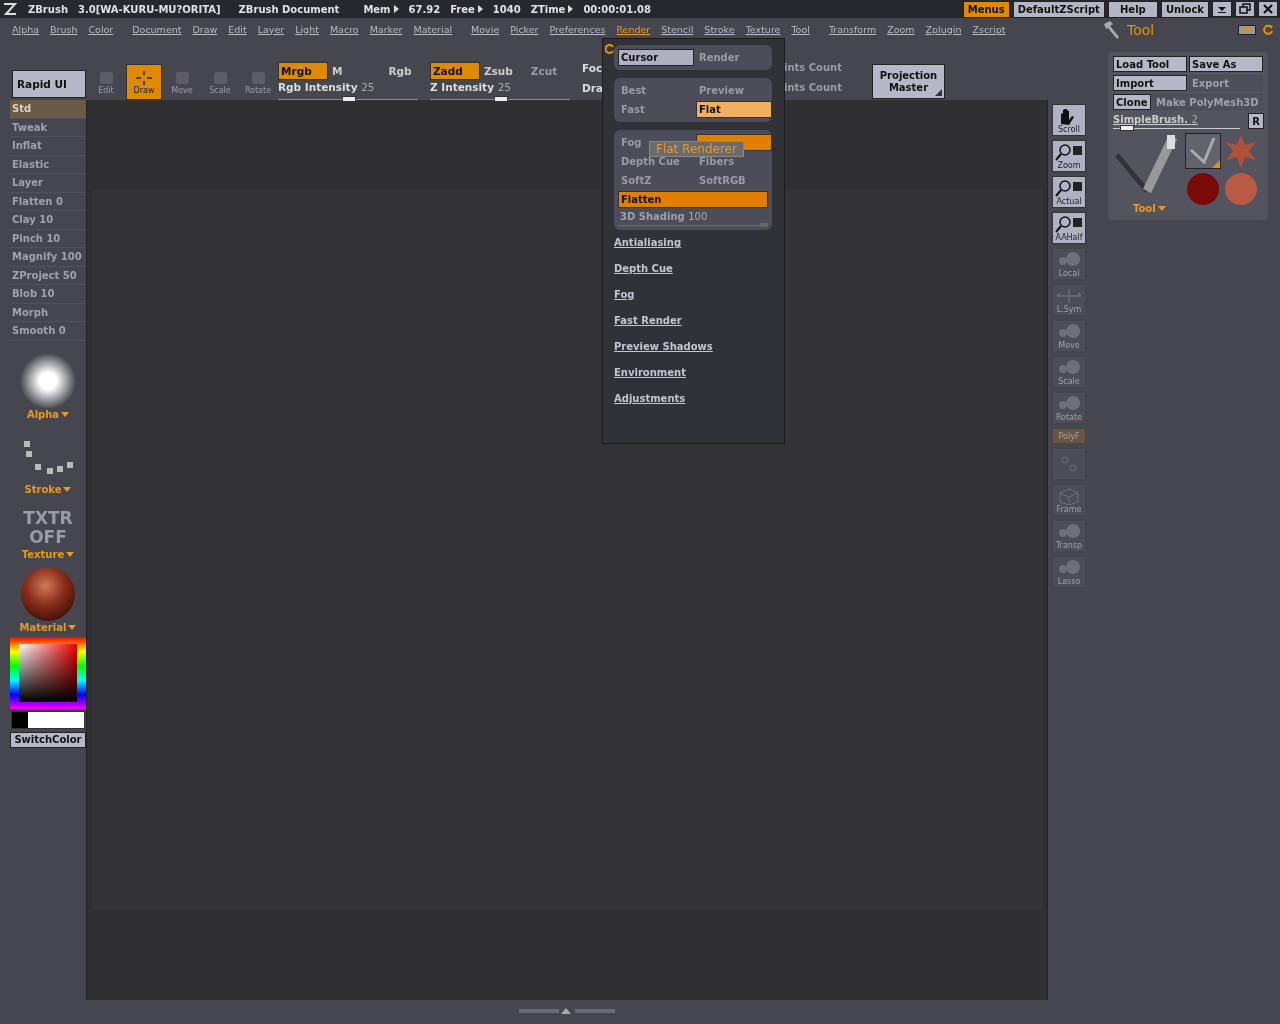 The image size is (1280, 1024). I want to click on shelf-label: AAHalf, so click(1069, 237).